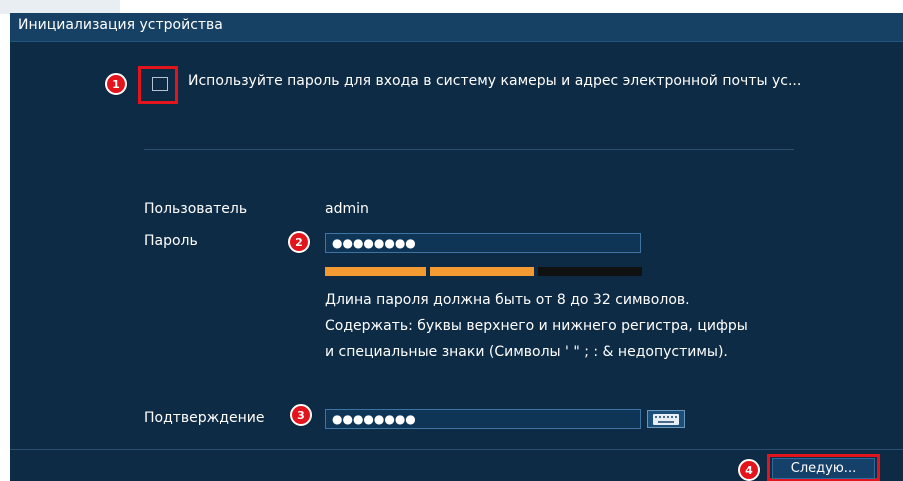  What do you see at coordinates (116, 84) in the screenshot?
I see `annotation-marker-1: 1` at bounding box center [116, 84].